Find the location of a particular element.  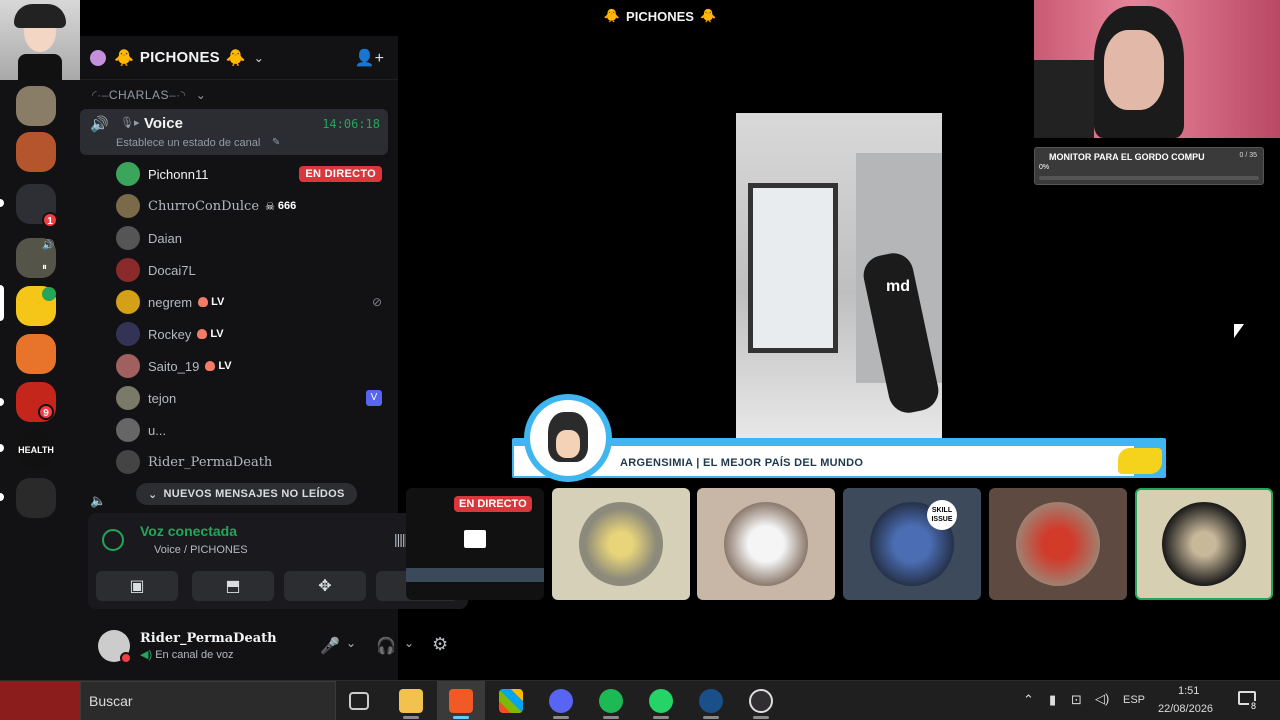

screen-share-icon: ⬒ is located at coordinates (233, 586).